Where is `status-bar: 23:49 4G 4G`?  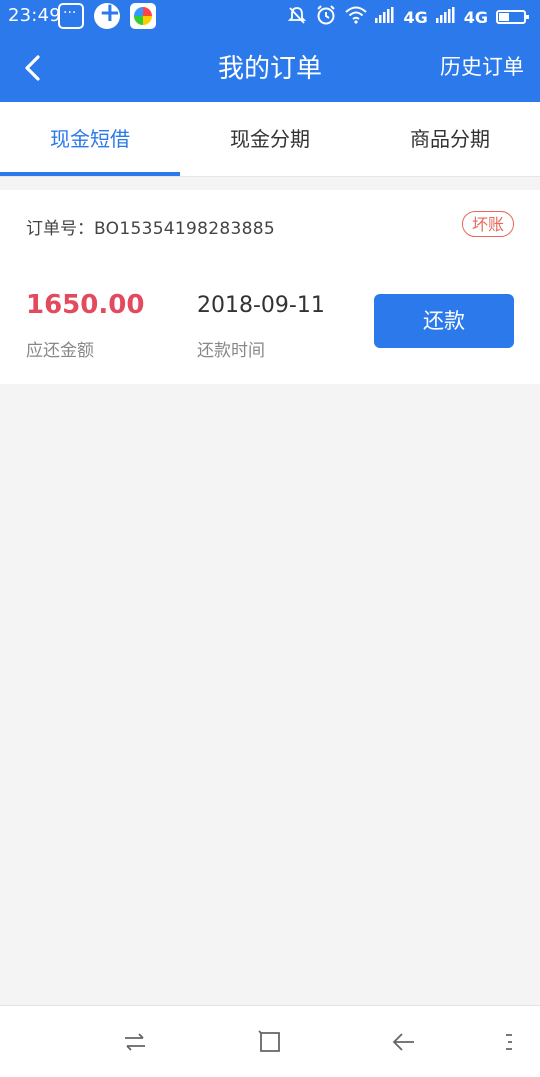
status-bar: 23:49 4G 4G is located at coordinates (270, 17).